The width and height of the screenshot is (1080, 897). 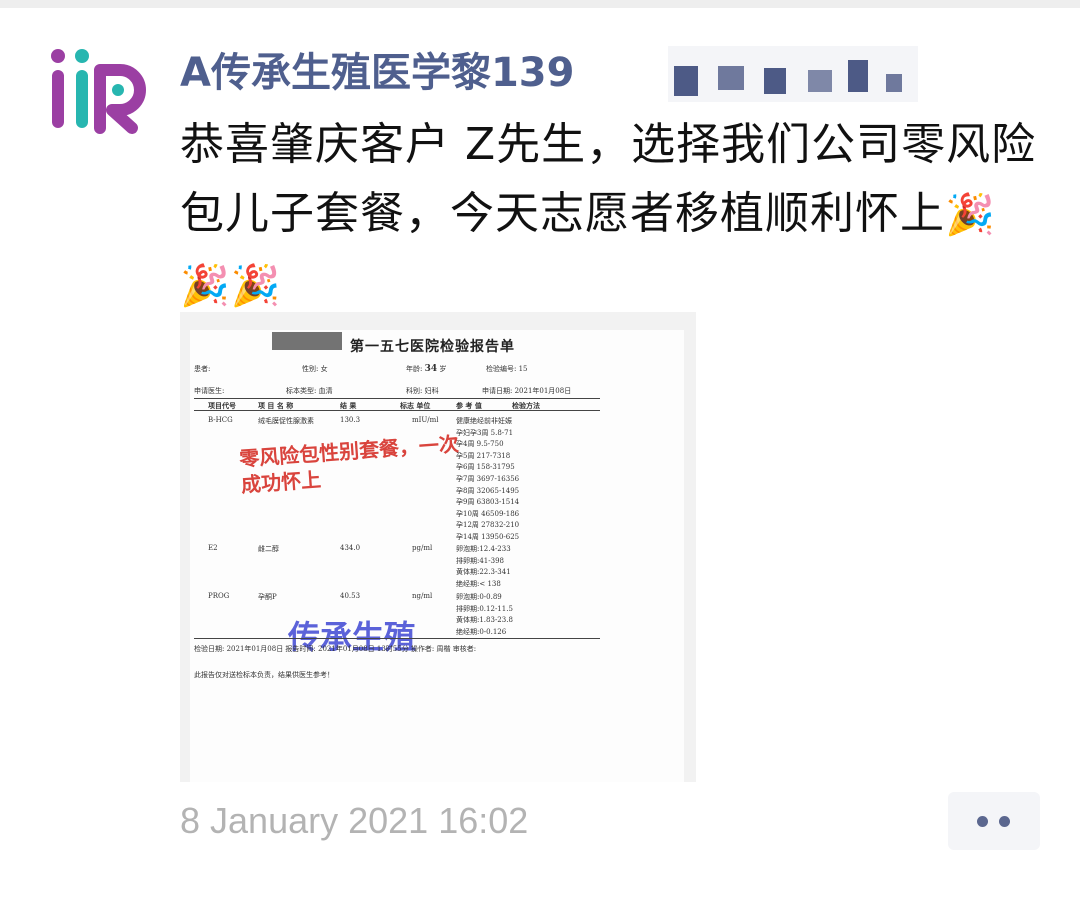 What do you see at coordinates (479, 597) in the screenshot?
I see `reference-value: 卵泡期:0-0.89` at bounding box center [479, 597].